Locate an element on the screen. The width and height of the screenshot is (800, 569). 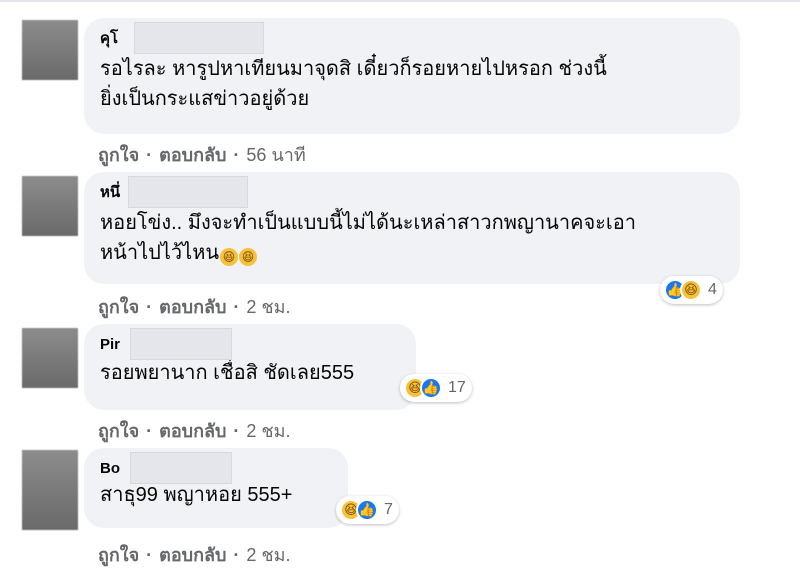
reaction-count: 7 is located at coordinates (388, 509).